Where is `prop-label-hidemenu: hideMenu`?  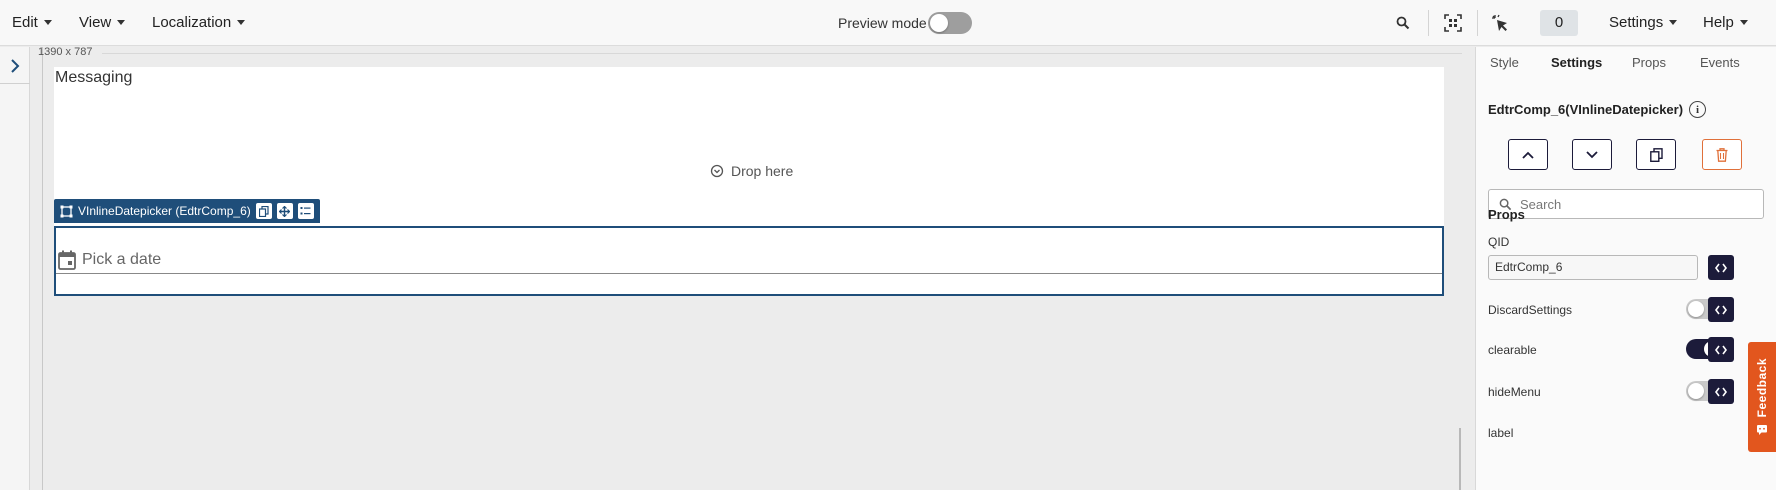 prop-label-hidemenu: hideMenu is located at coordinates (1514, 392).